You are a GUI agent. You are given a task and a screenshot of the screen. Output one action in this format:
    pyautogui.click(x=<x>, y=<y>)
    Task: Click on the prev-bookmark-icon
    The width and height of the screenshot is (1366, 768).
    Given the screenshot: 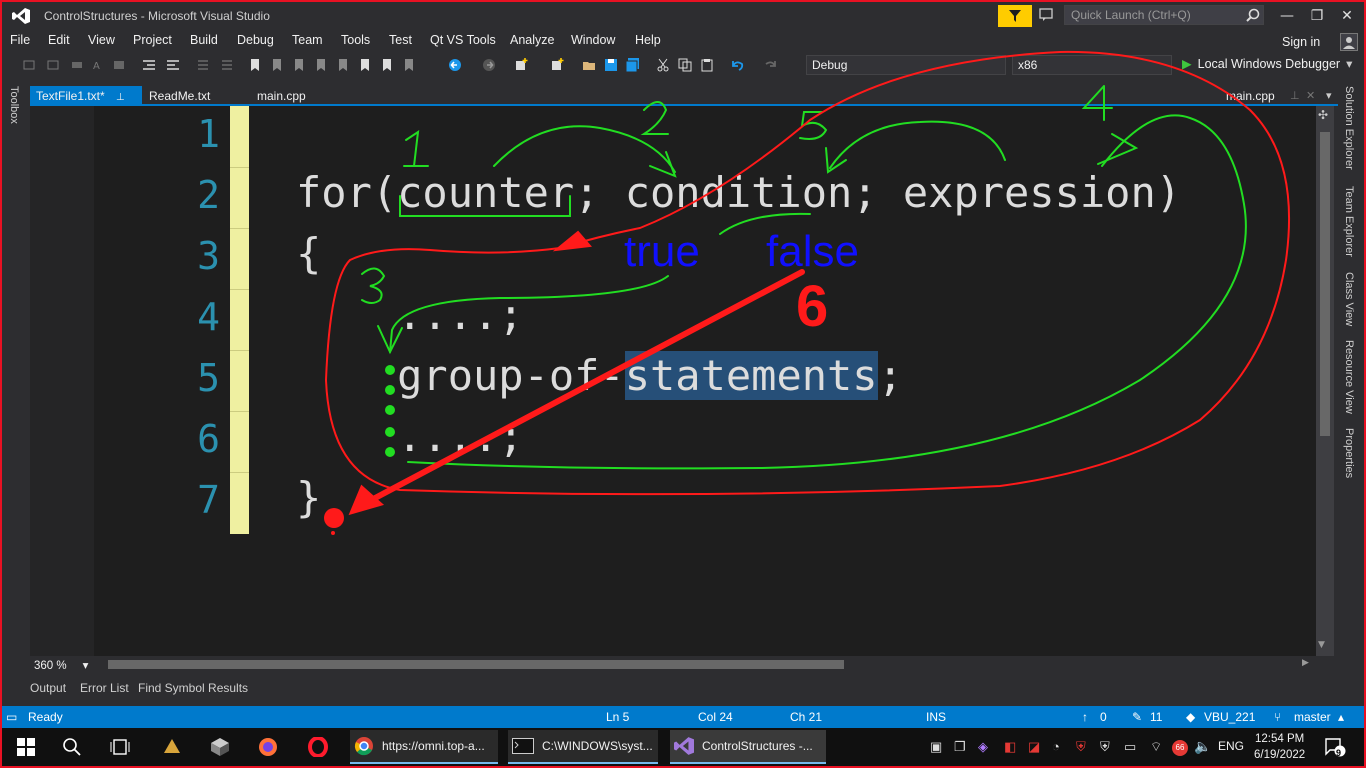 What is the action you would take?
    pyautogui.click(x=277, y=65)
    